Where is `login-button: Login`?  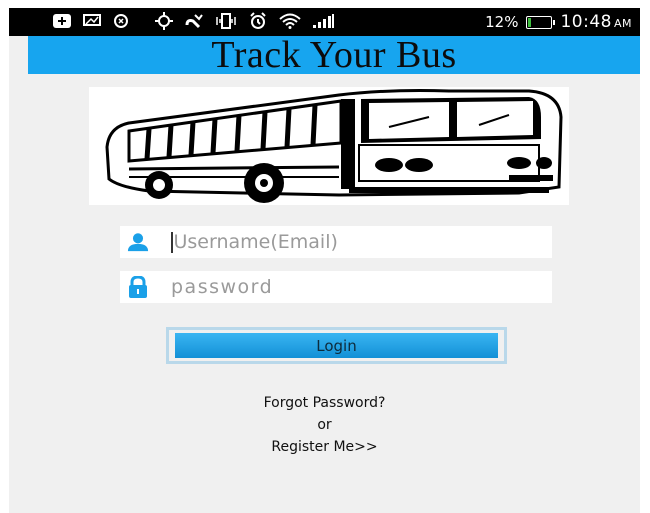
login-button: Login is located at coordinates (336, 345).